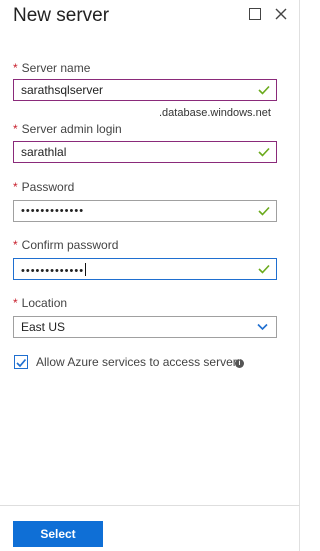 The image size is (320, 551). I want to click on admin-login-value: sarathlal, so click(44, 152).